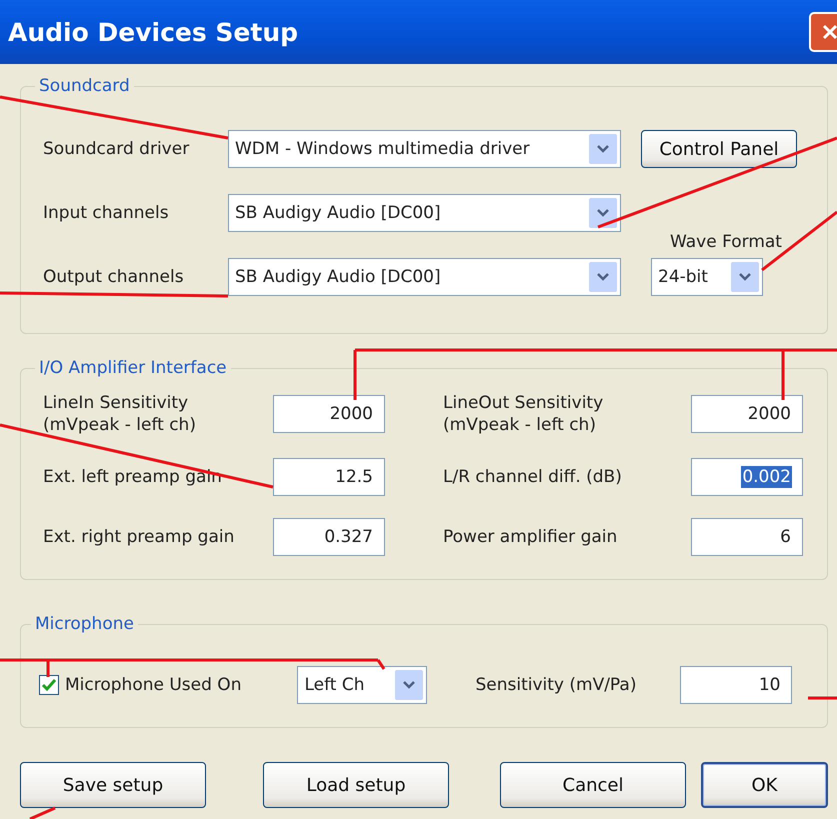 The height and width of the screenshot is (819, 837). Describe the element at coordinates (113, 785) in the screenshot. I see `dialog-button: Save setup` at that location.